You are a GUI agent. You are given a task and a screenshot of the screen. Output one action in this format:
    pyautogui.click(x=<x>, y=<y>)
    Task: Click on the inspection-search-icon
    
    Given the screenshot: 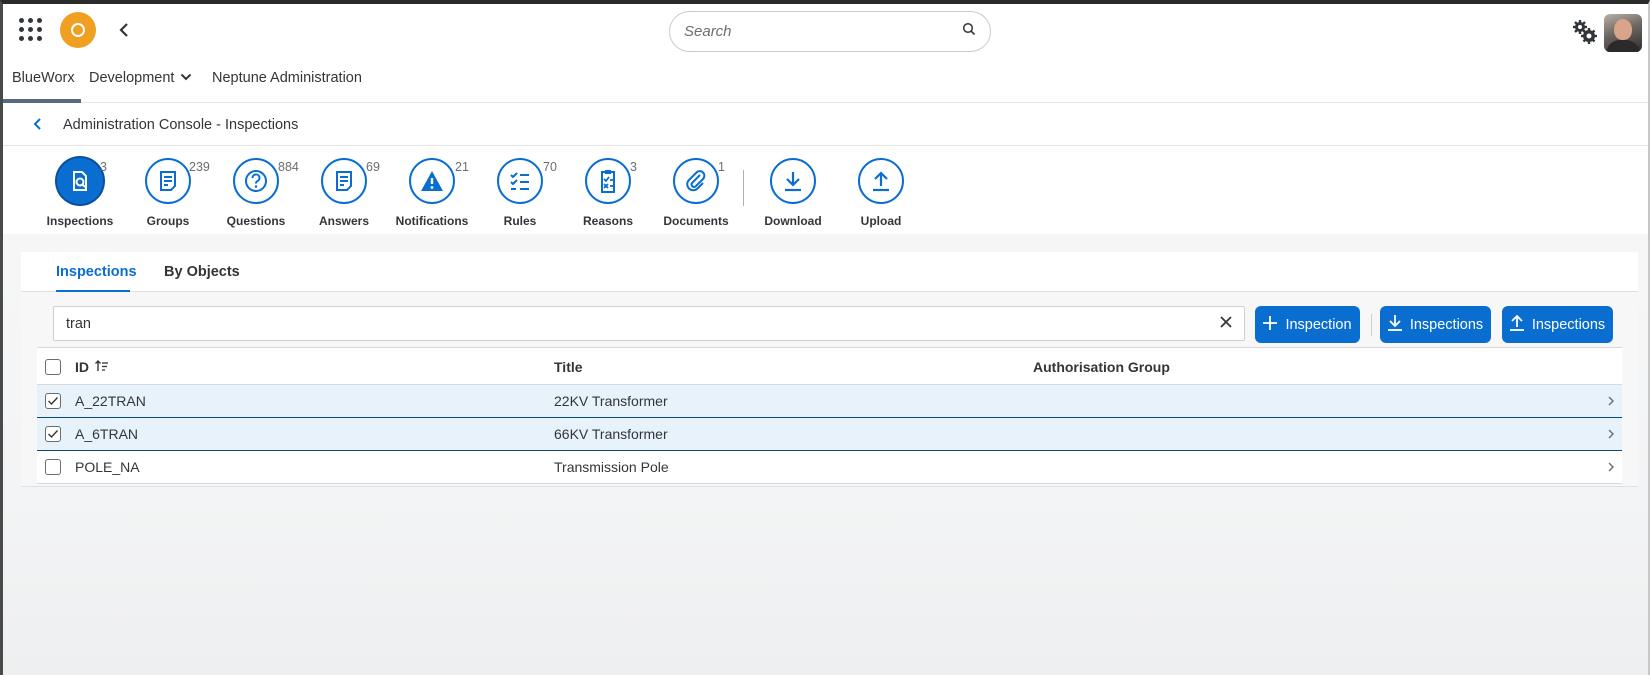 What is the action you would take?
    pyautogui.click(x=80, y=181)
    